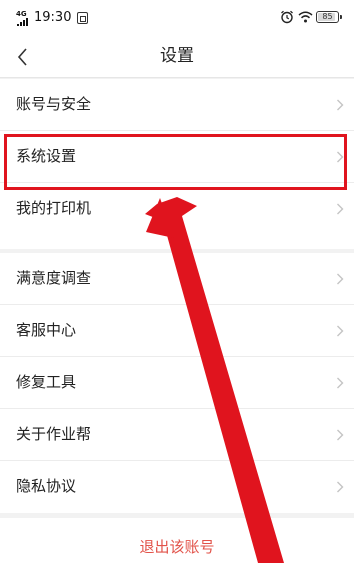  I want to click on battery-indicator: 85, so click(329, 17).